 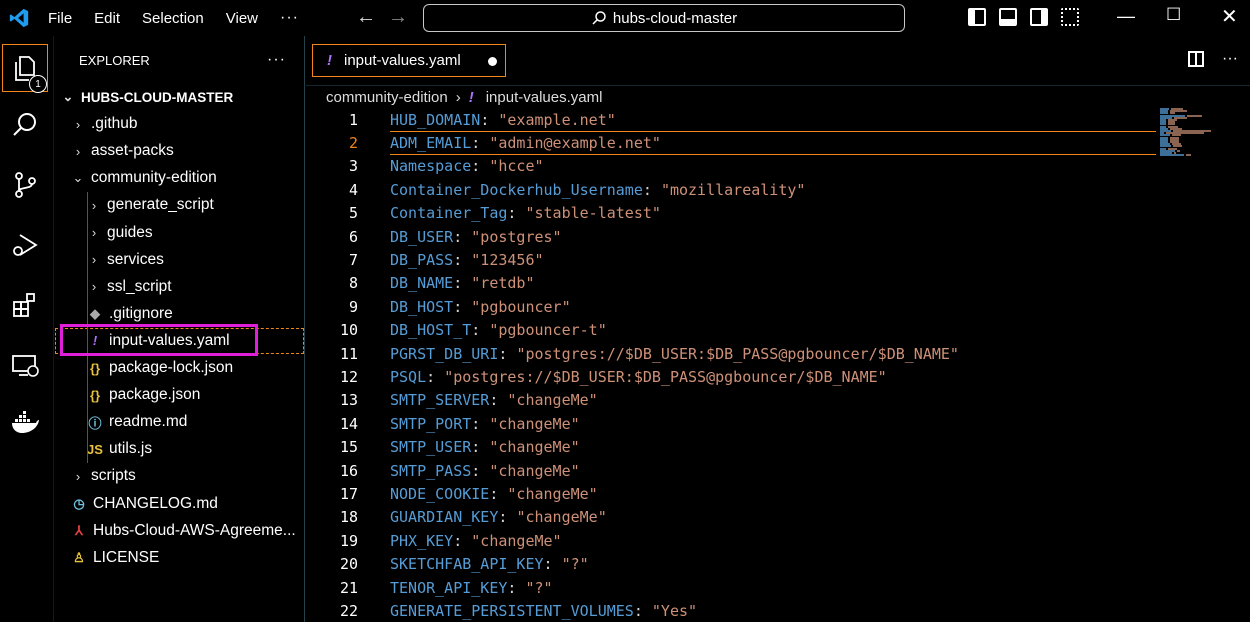 I want to click on tree-item-label: community-edition, so click(x=154, y=178).